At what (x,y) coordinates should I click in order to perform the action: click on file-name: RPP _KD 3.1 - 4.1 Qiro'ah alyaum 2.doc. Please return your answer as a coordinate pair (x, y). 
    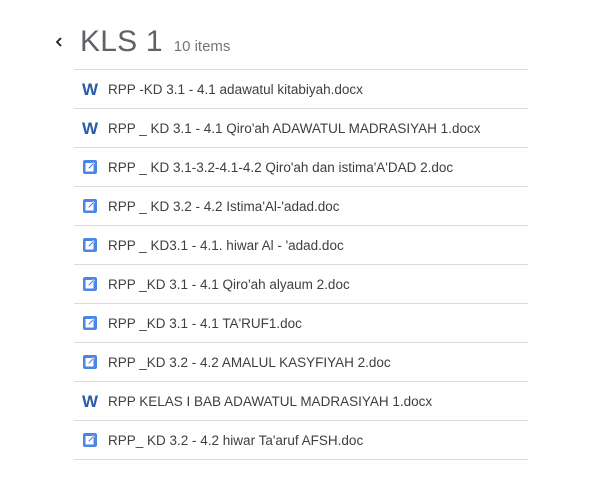
    Looking at the image, I should click on (229, 284).